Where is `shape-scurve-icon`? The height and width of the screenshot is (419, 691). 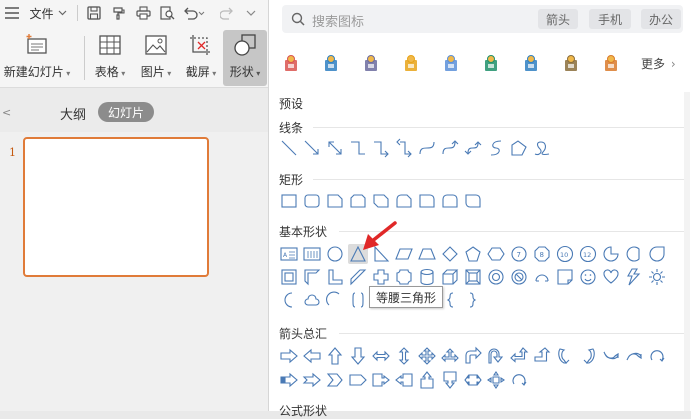
shape-scurve-icon is located at coordinates (496, 148).